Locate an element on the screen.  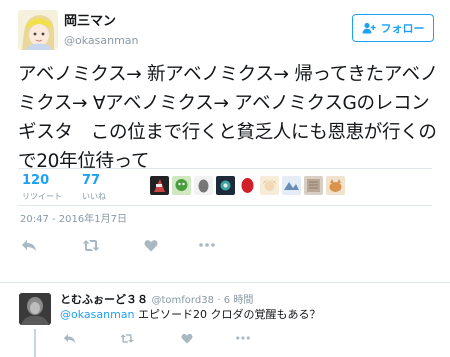
tweet-timestamp: 20:47 - 2016年1月7日 is located at coordinates (73, 220).